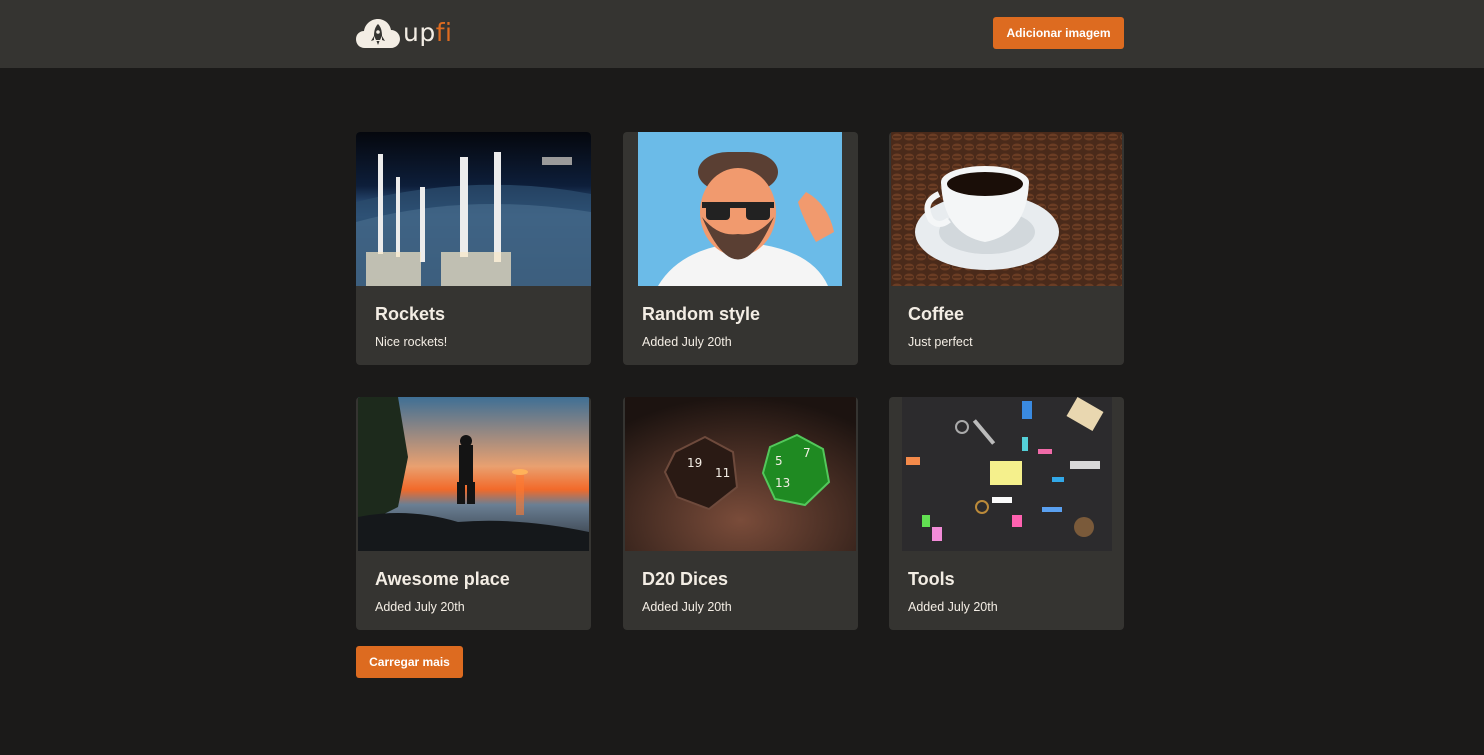  What do you see at coordinates (411, 342) in the screenshot?
I see `card-description: Nice rockets!` at bounding box center [411, 342].